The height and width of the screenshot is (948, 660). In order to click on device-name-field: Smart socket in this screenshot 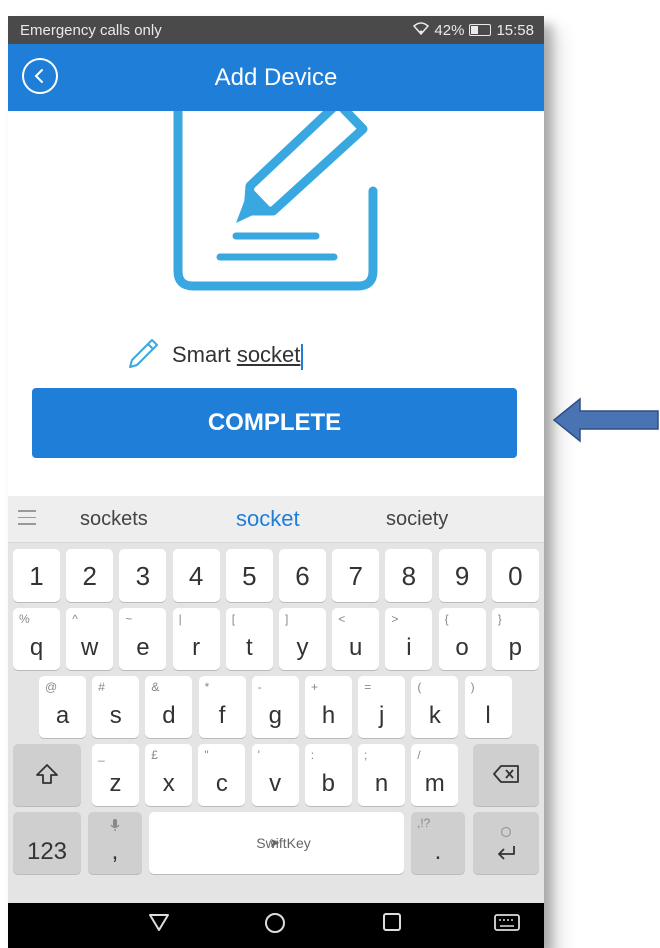, I will do `click(215, 356)`.